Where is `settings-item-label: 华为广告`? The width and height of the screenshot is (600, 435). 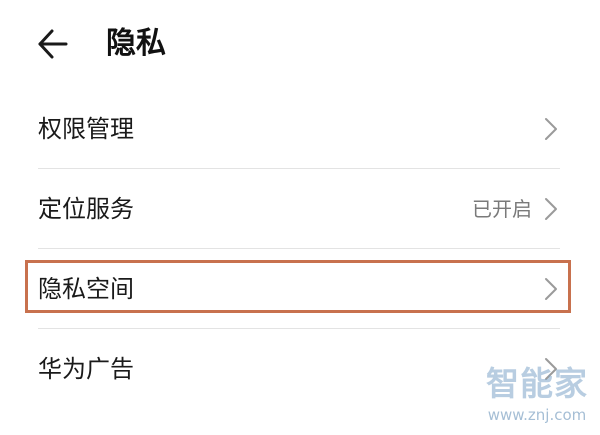
settings-item-label: 华为广告 is located at coordinates (86, 369).